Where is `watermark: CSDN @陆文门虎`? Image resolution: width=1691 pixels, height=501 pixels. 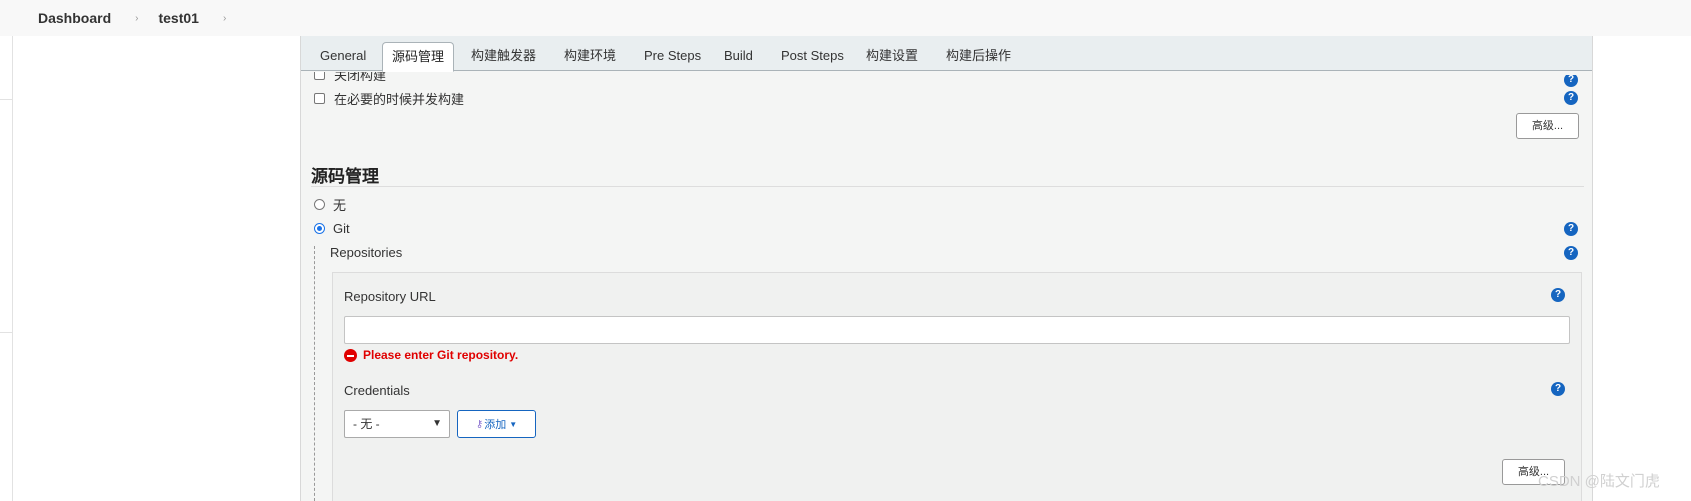 watermark: CSDN @陆文门虎 is located at coordinates (1599, 481).